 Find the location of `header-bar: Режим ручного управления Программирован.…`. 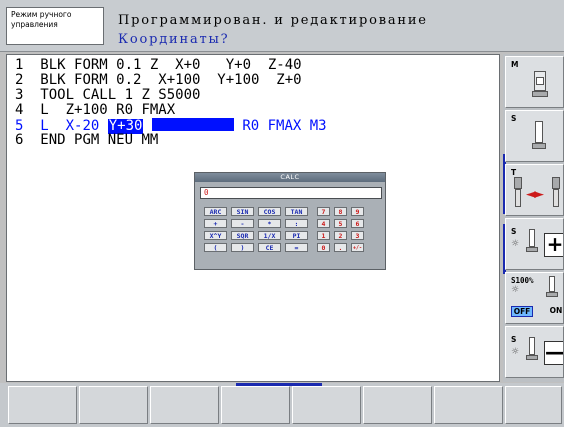

header-bar: Режим ручного управления Программирован.… is located at coordinates (282, 26).